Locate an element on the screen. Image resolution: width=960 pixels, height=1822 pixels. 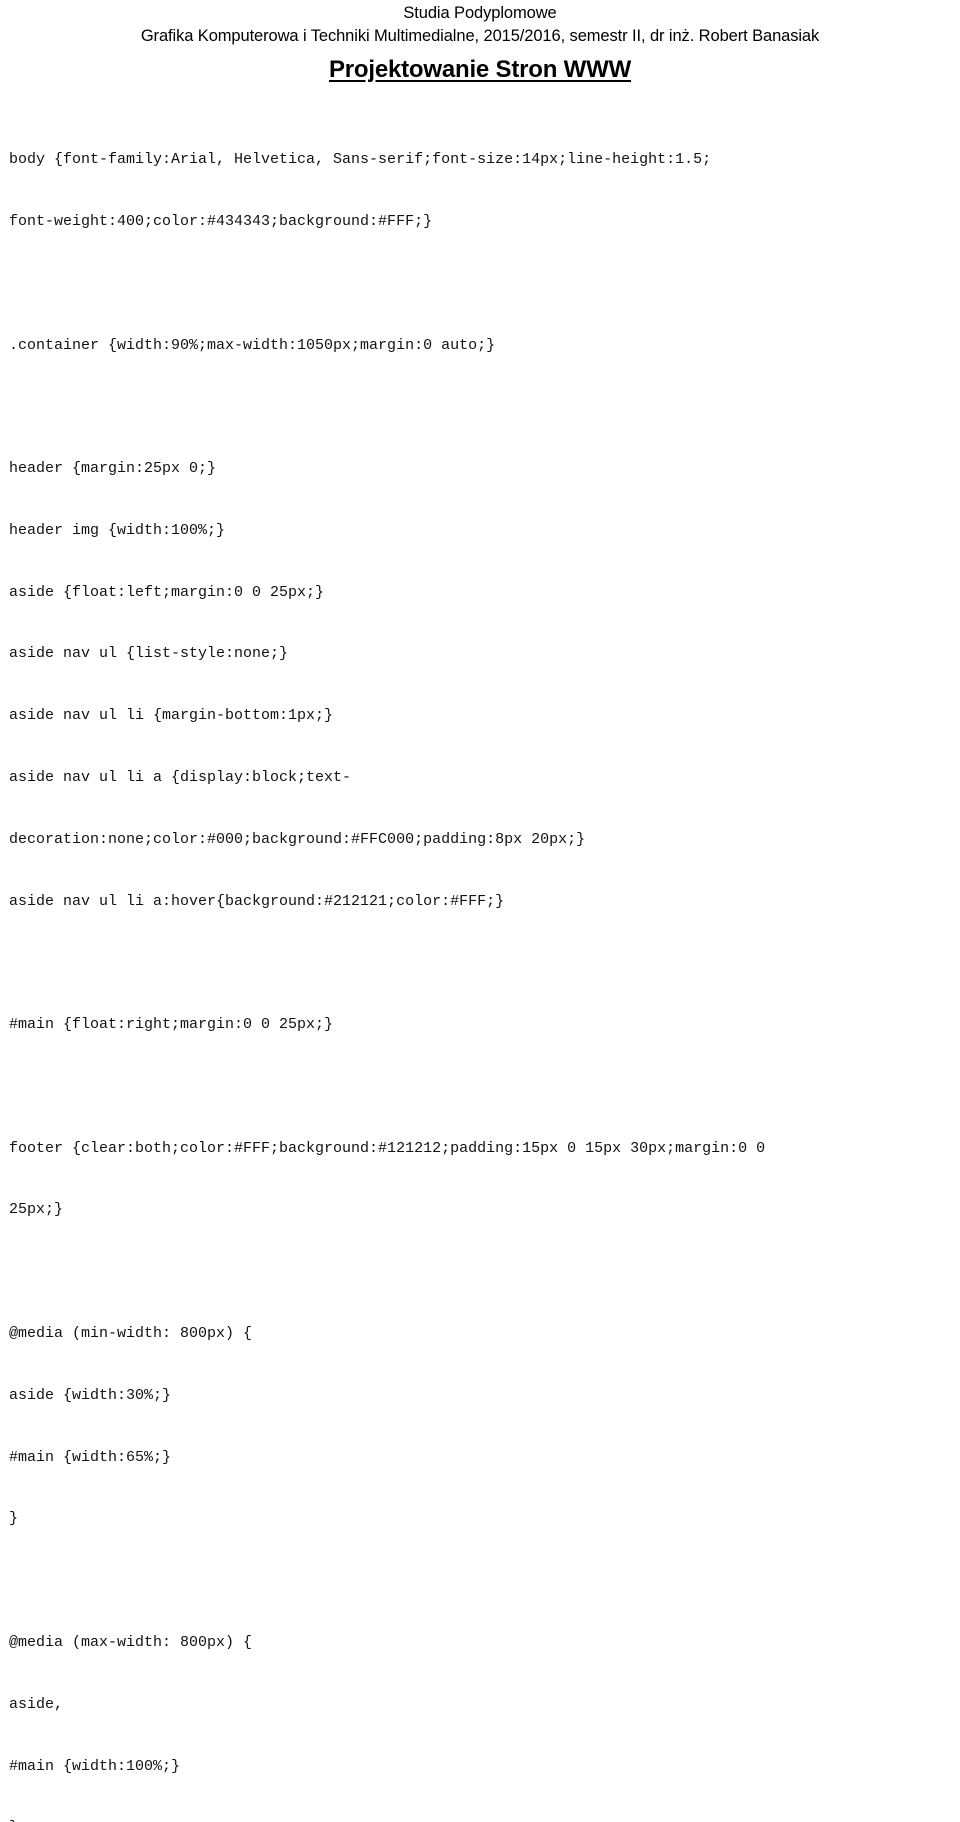
code-line: aside nav ul li a {display:block;text- is located at coordinates (180, 777).